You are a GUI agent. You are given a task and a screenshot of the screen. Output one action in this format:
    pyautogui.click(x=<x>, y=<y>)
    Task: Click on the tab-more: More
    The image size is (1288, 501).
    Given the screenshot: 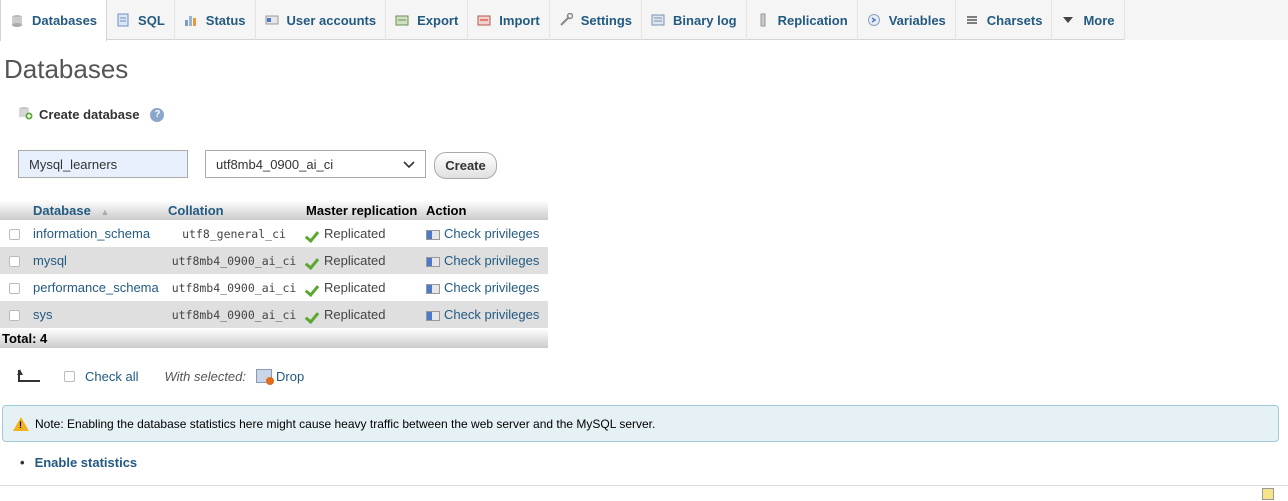 What is the action you would take?
    pyautogui.click(x=1088, y=20)
    